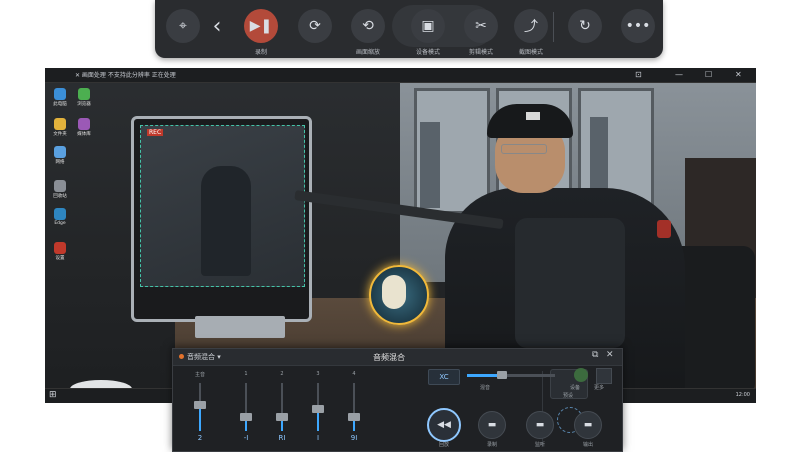  Describe the element at coordinates (246, 438) in the screenshot. I see `channel-value: -I` at that location.